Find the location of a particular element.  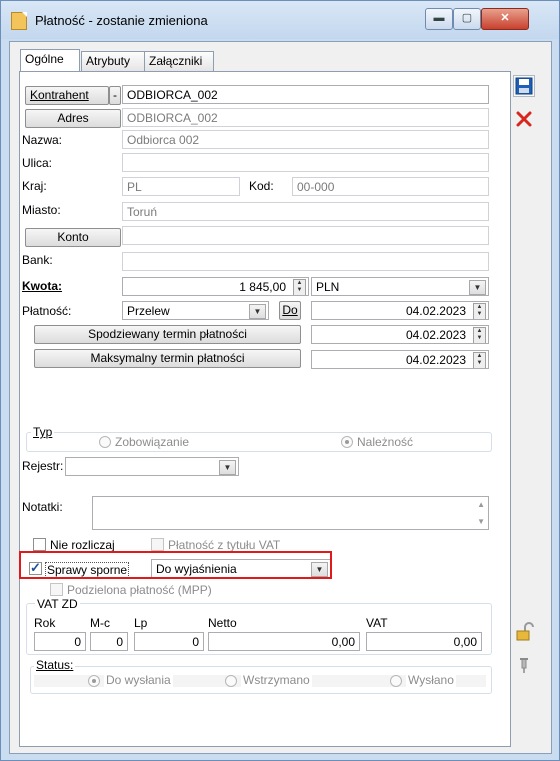

wstrzymano-label: Wstrzymano is located at coordinates (276, 680).